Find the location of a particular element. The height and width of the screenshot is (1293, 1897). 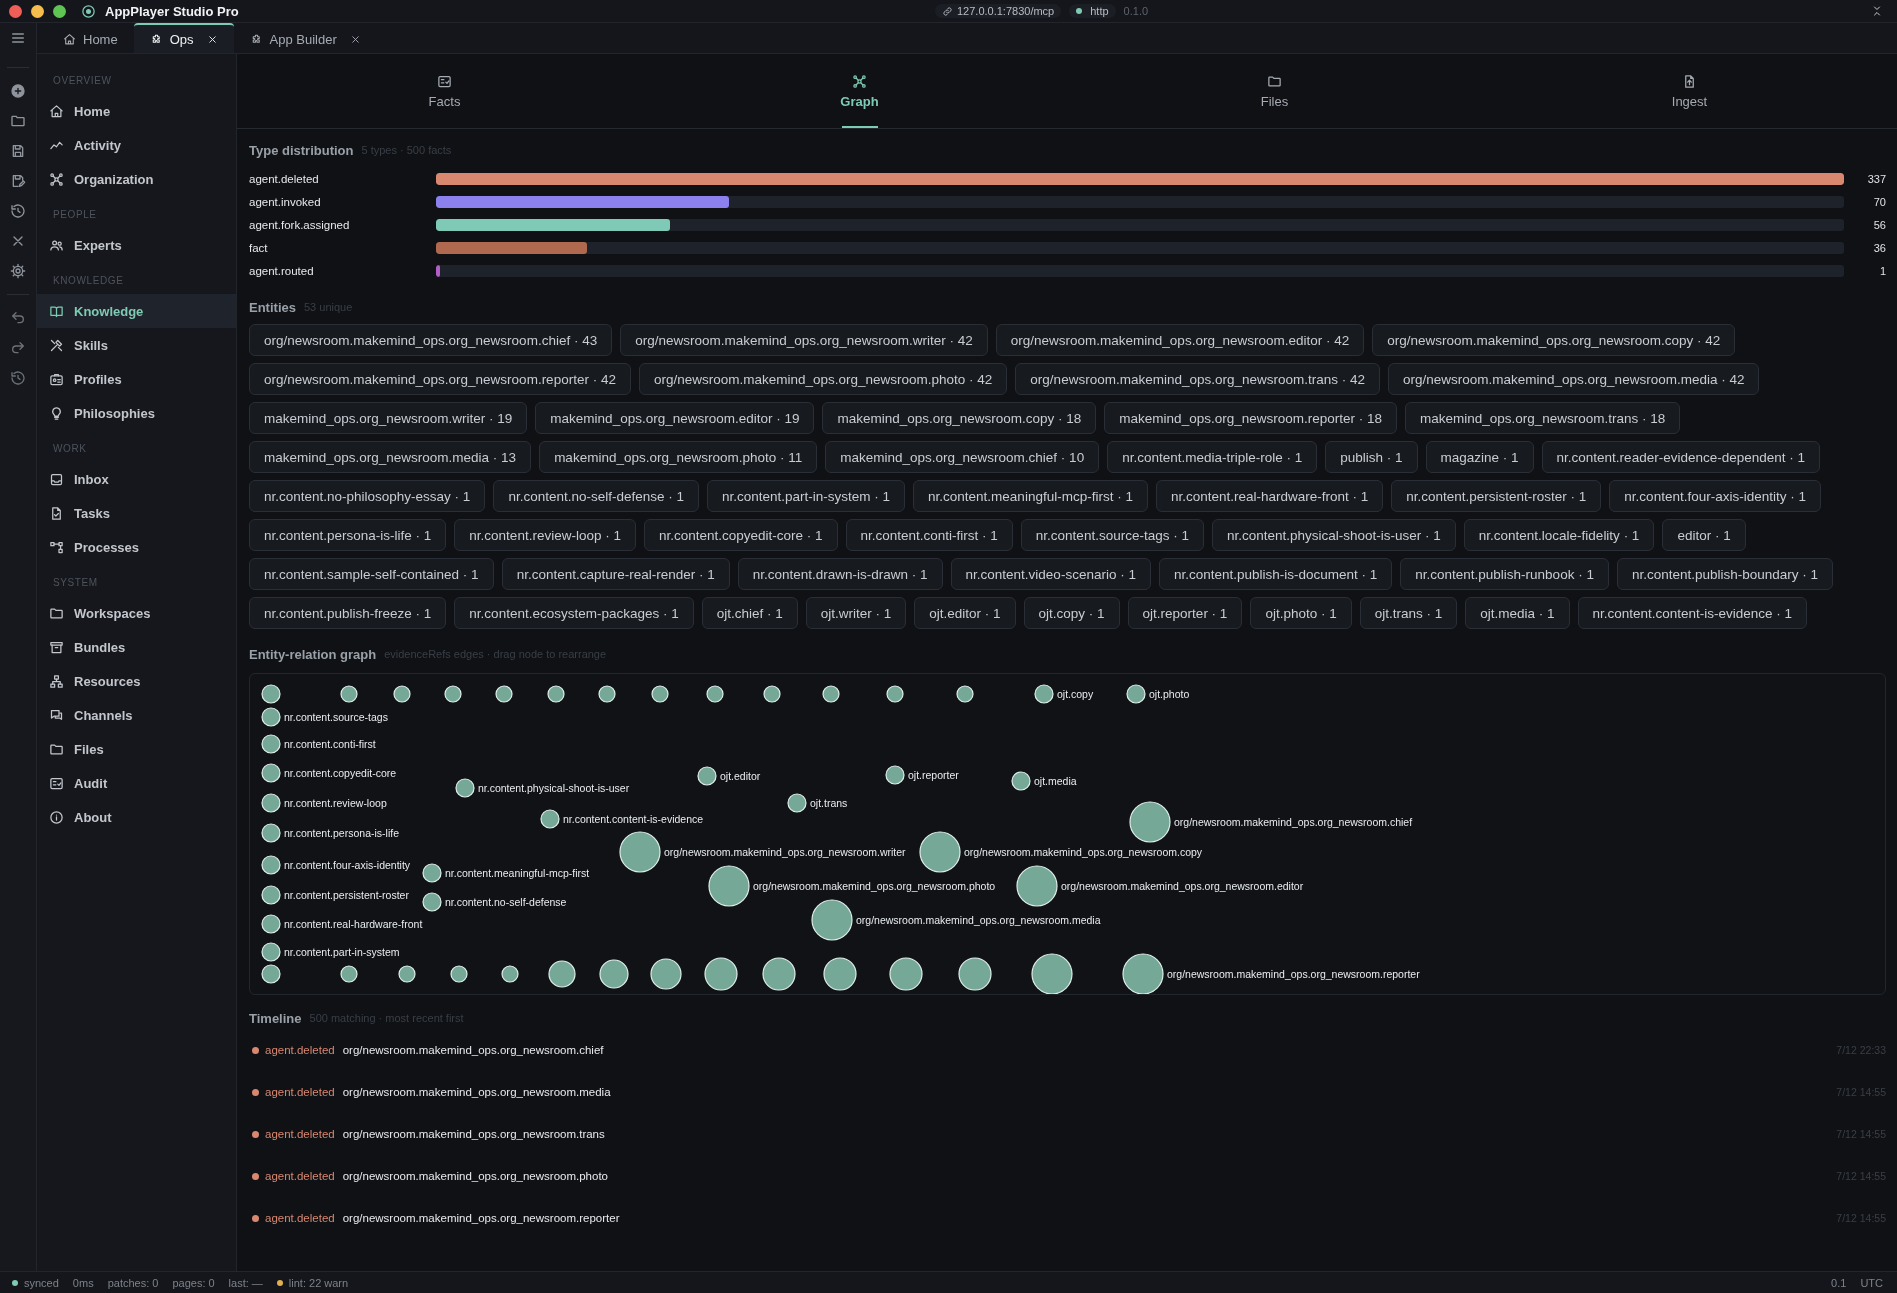

entity-chip: nr.content.review-loop · 1 is located at coordinates (545, 535).